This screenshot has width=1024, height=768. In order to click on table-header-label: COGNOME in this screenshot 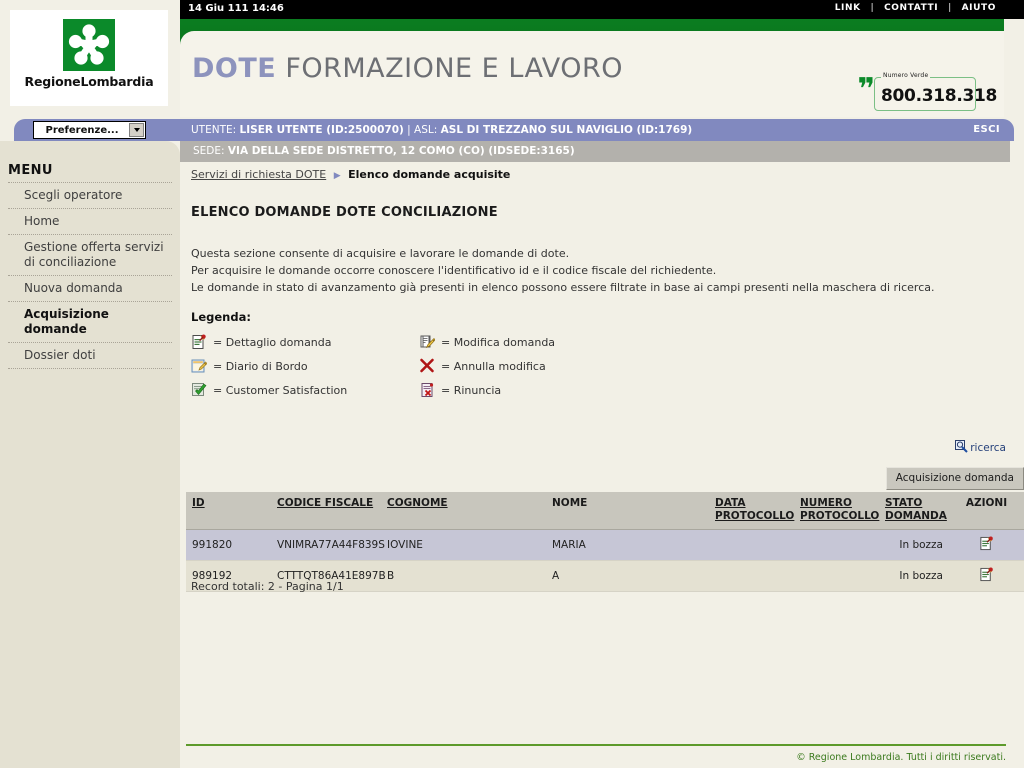, I will do `click(417, 503)`.